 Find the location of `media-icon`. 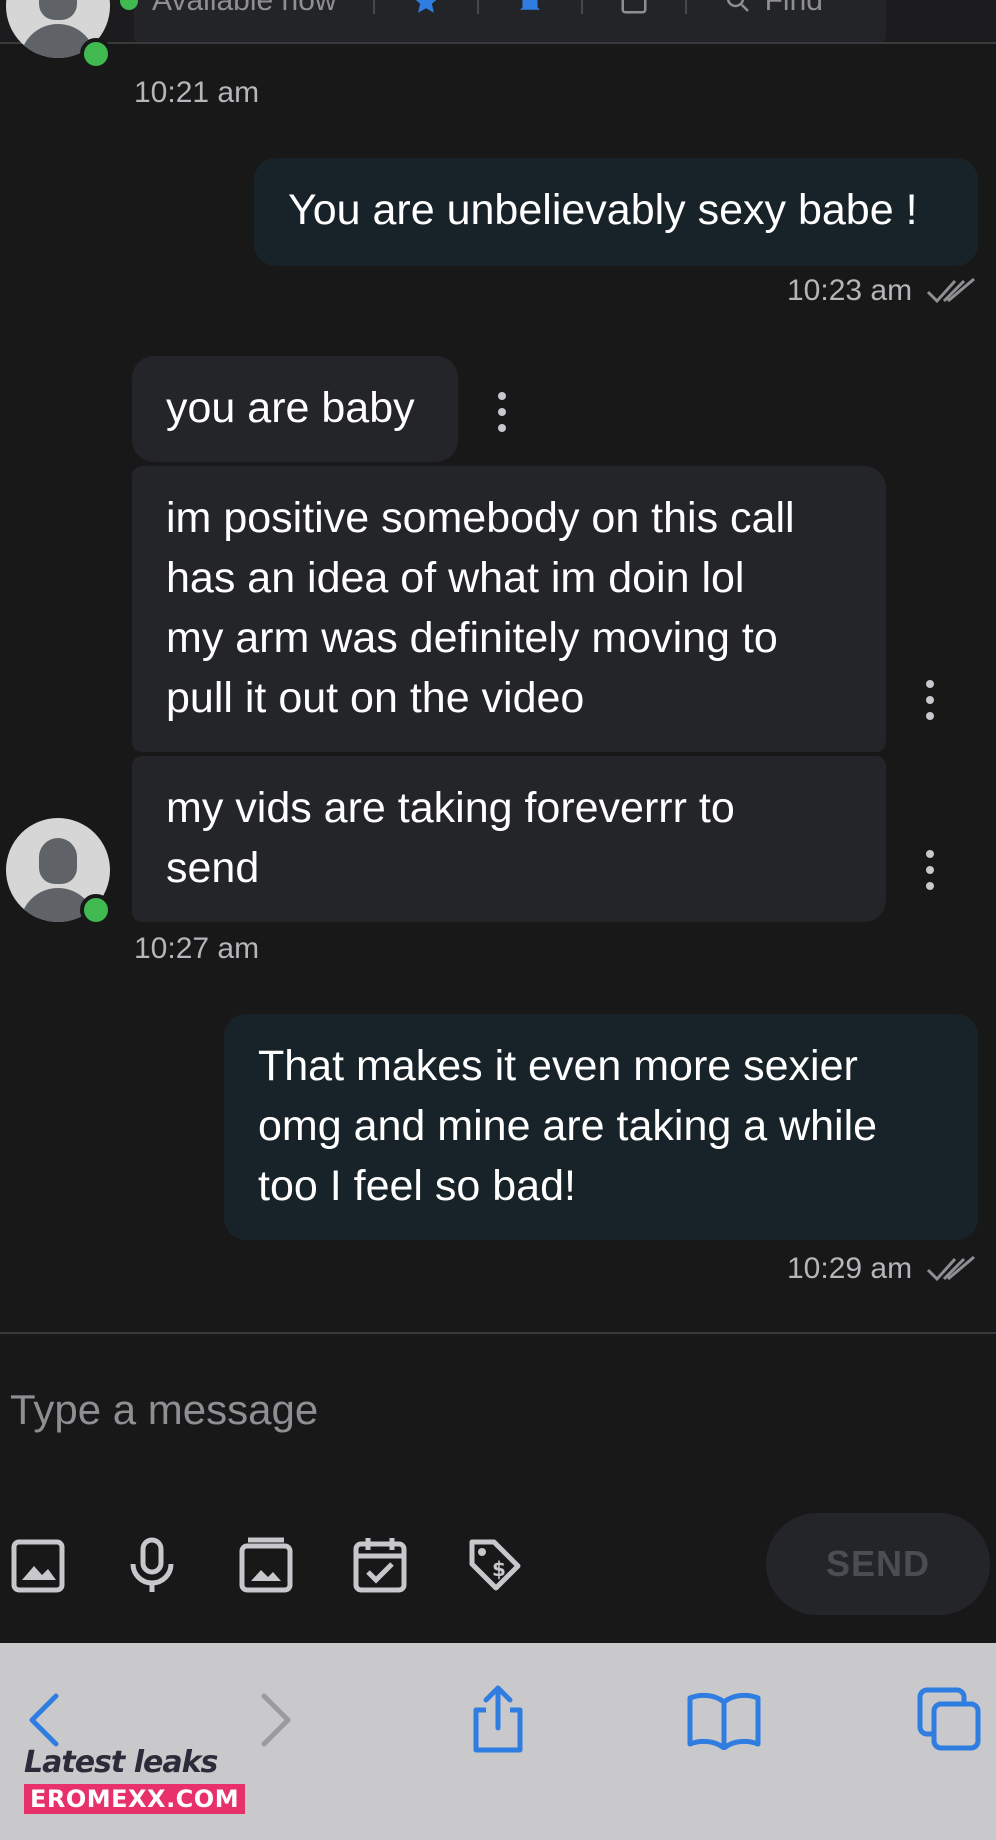

media-icon is located at coordinates (634, 8).